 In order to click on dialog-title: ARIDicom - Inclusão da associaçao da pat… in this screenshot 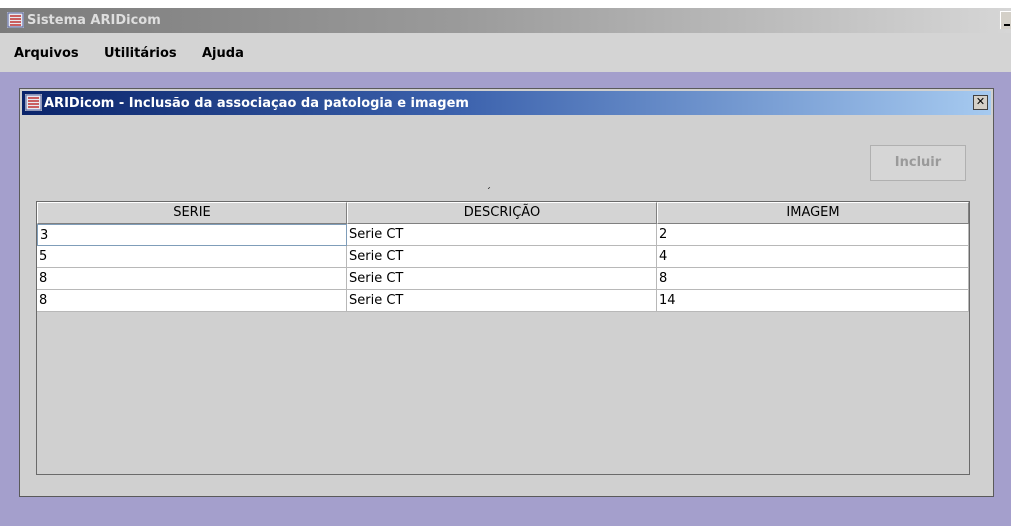, I will do `click(256, 103)`.